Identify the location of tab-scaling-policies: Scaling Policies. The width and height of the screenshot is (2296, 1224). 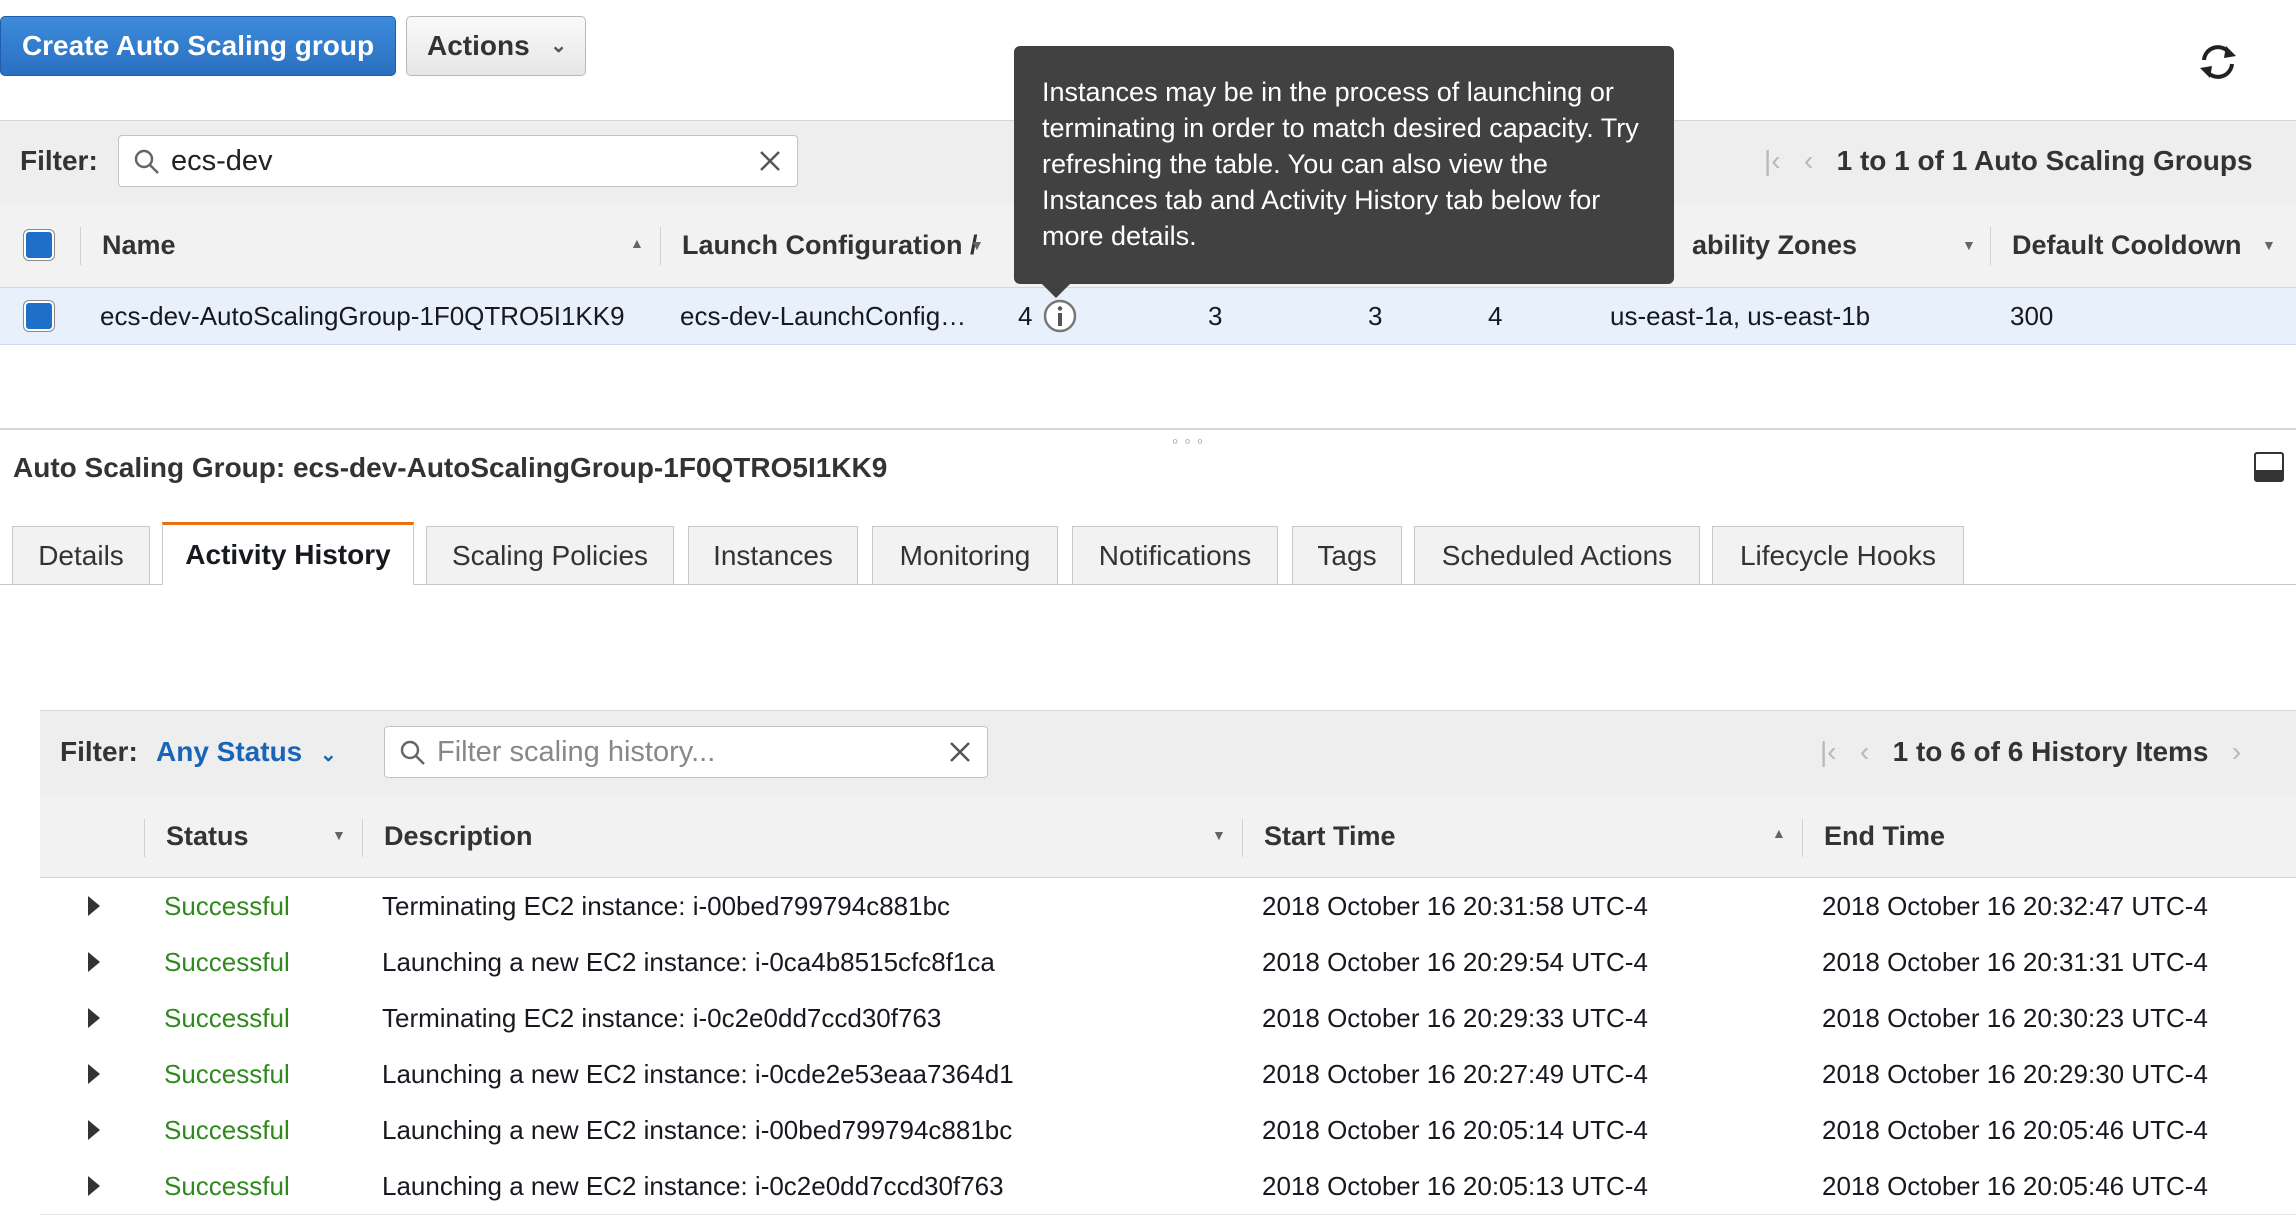
(550, 555).